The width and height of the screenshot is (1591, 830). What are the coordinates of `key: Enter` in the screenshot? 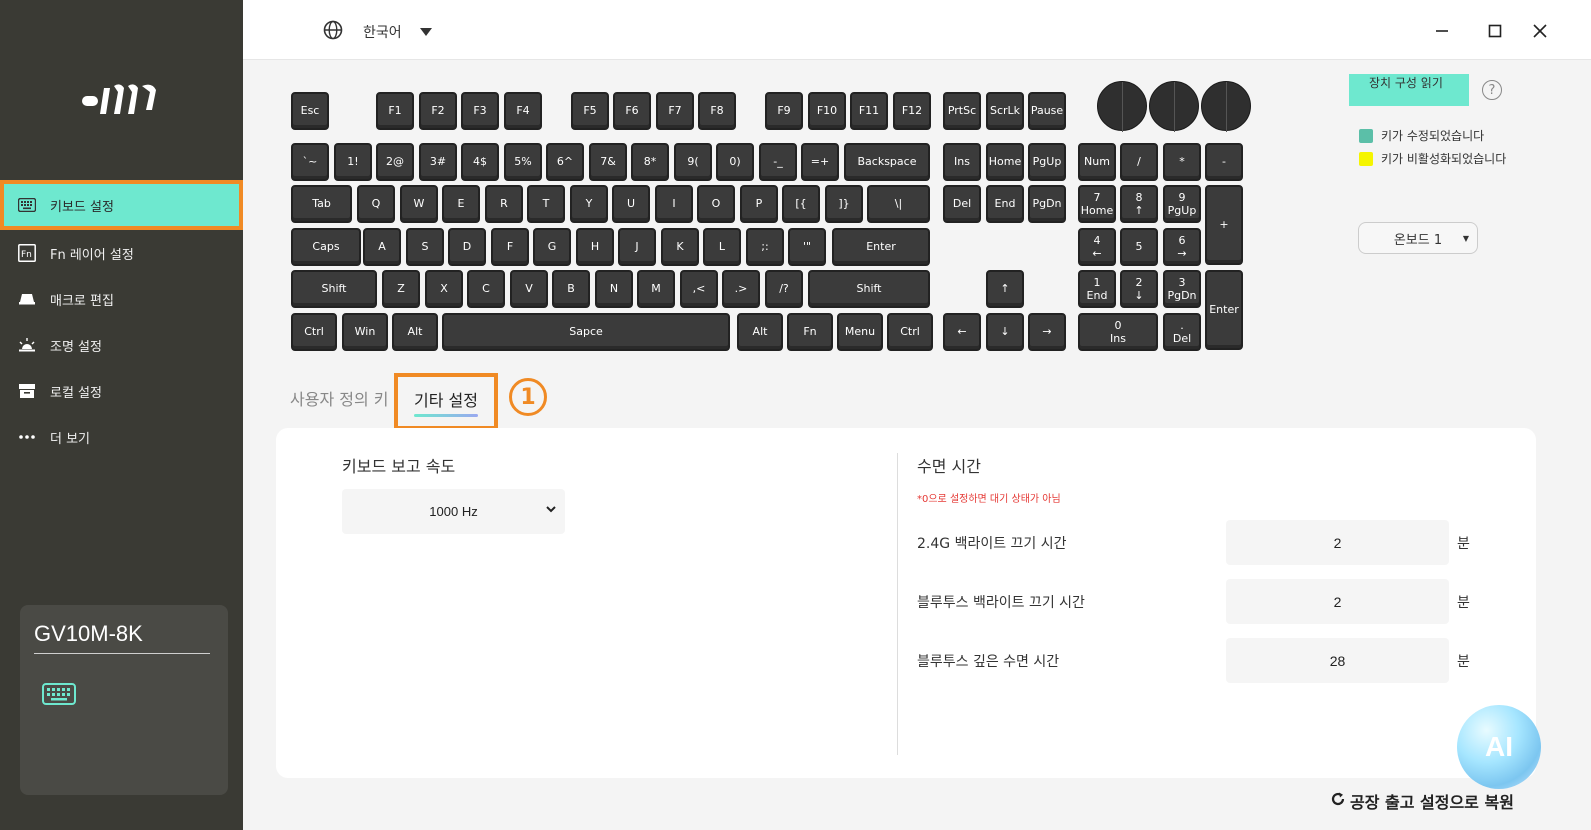 It's located at (881, 247).